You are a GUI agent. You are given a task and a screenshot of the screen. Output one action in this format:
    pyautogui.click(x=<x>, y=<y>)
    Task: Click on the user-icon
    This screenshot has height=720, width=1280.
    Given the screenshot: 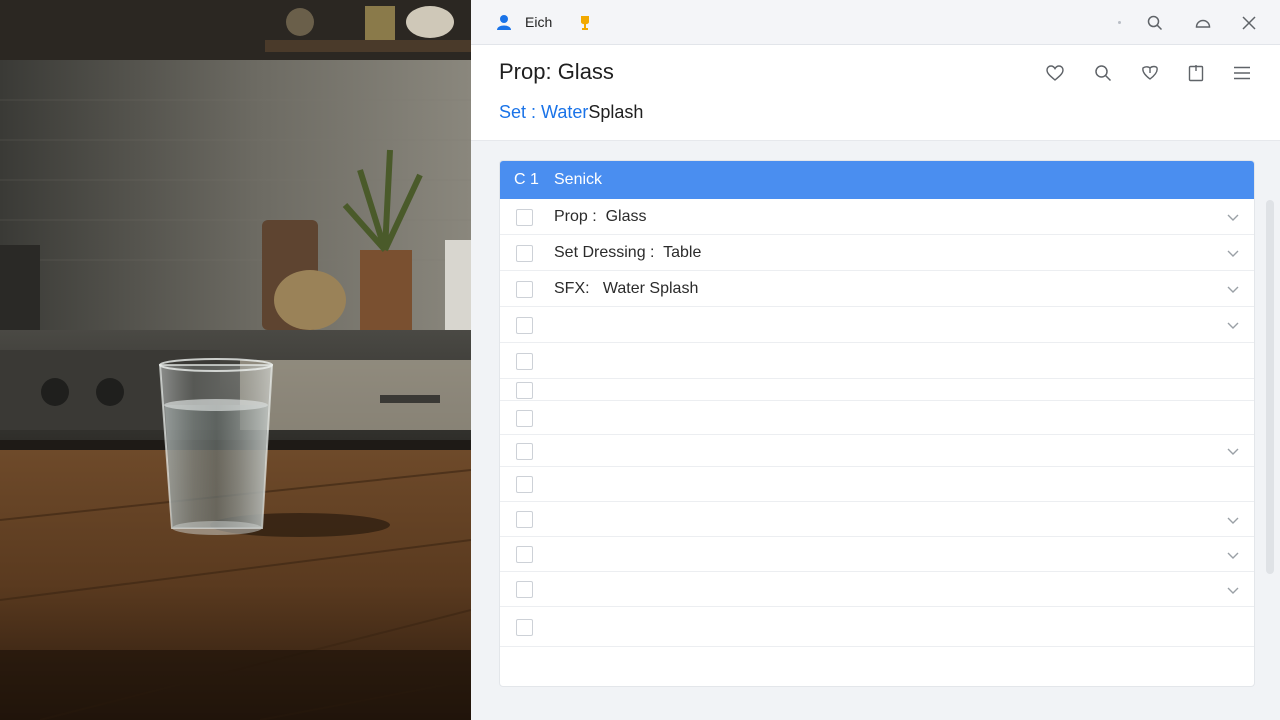 What is the action you would take?
    pyautogui.click(x=504, y=22)
    